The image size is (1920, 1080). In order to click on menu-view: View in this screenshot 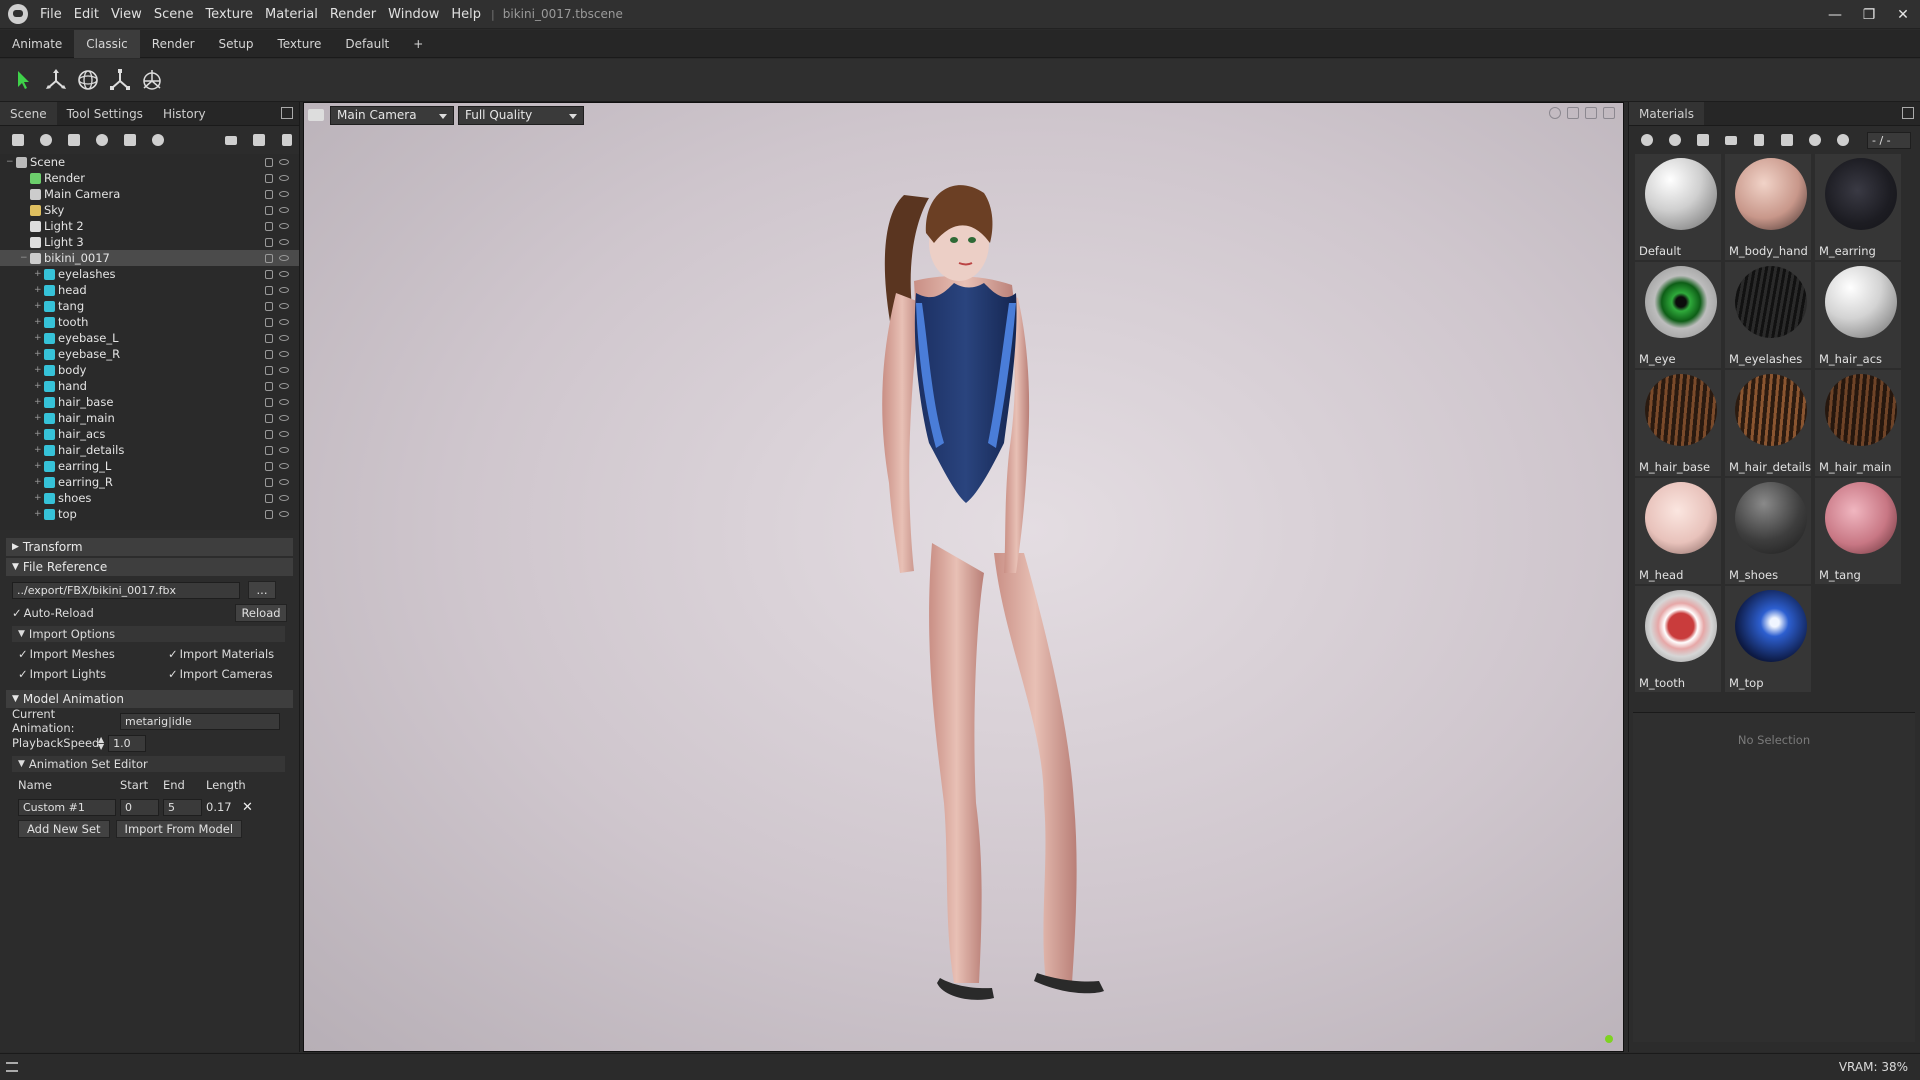, I will do `click(126, 14)`.